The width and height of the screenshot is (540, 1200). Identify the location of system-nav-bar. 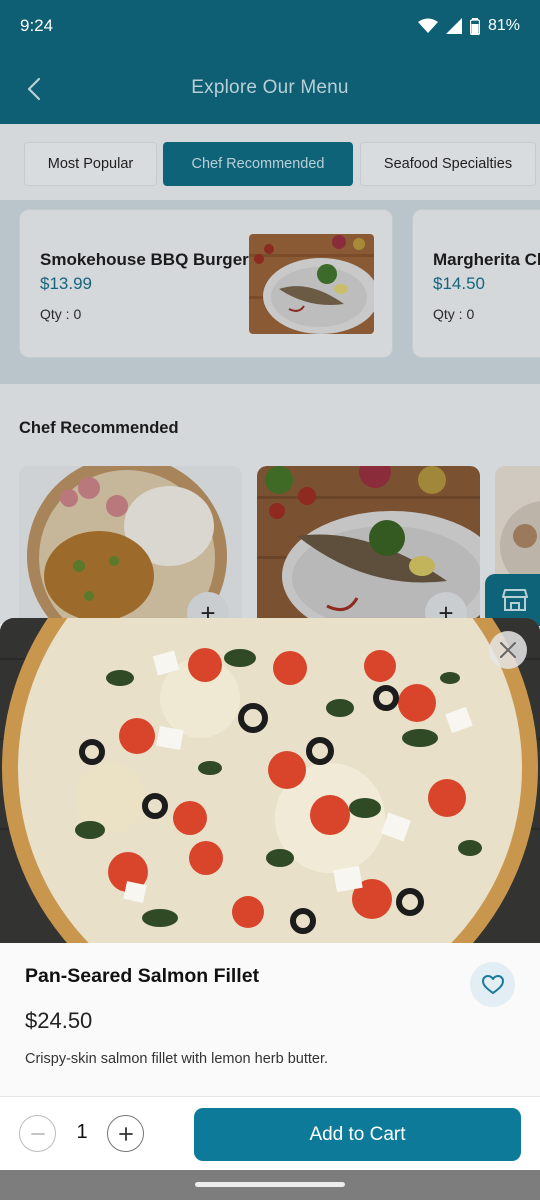
(270, 1185).